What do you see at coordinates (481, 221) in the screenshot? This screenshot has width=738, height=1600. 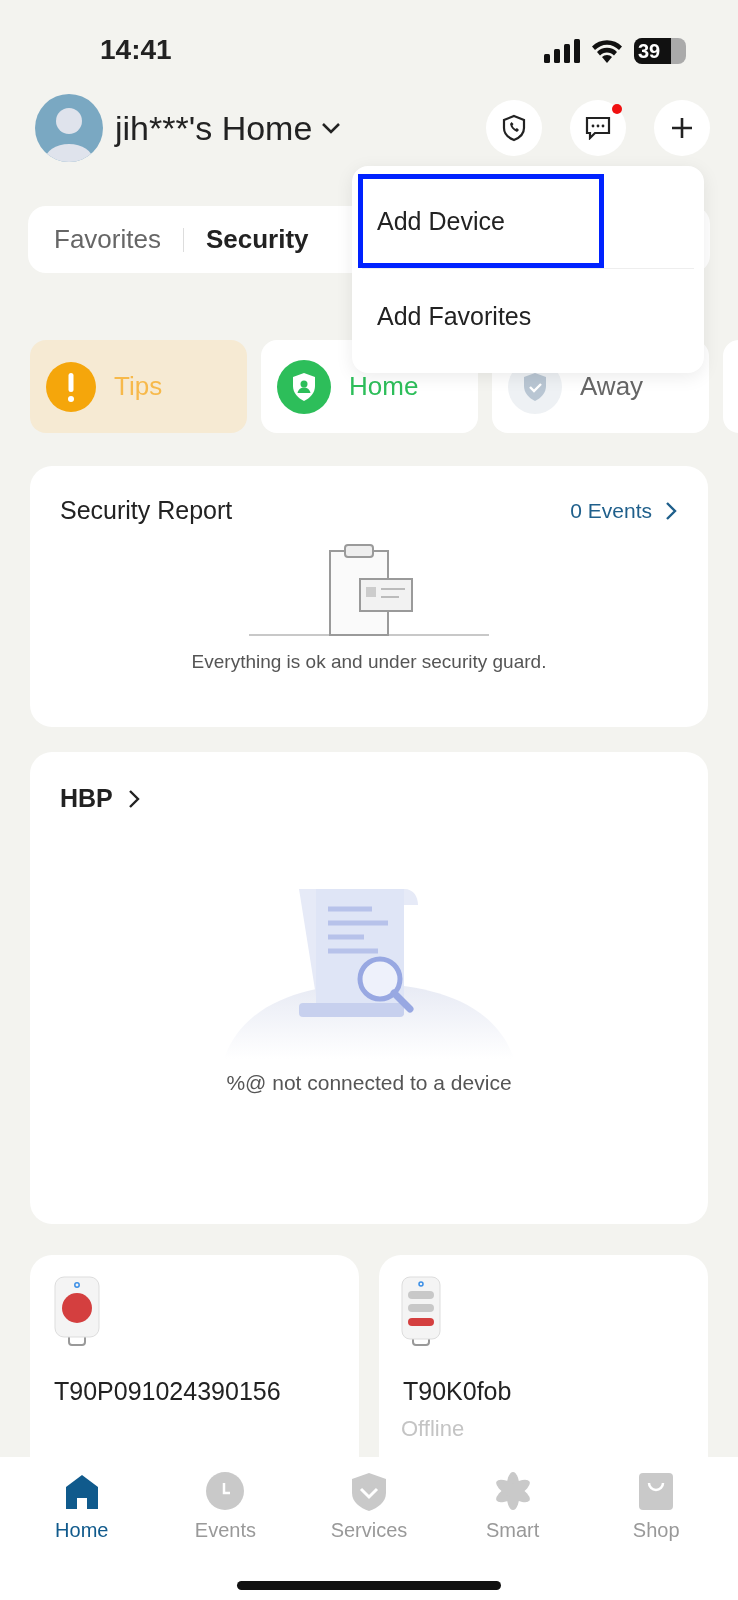 I see `menu-item: Add Device` at bounding box center [481, 221].